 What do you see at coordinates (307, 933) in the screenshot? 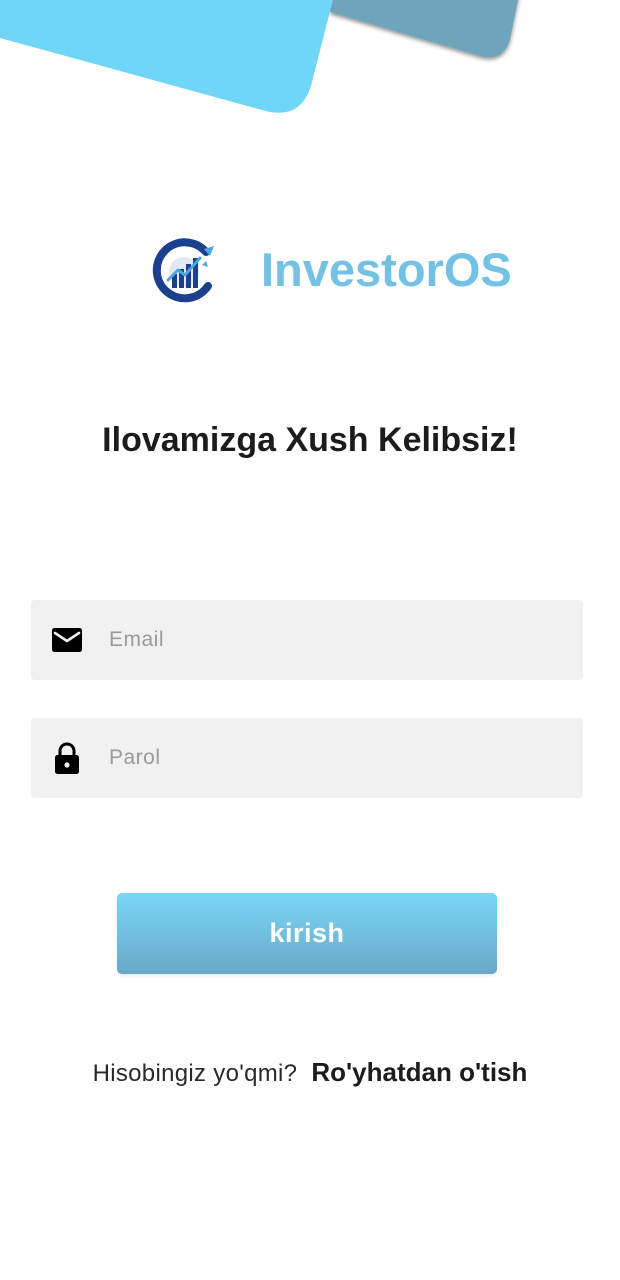
I see `login-button: kirish` at bounding box center [307, 933].